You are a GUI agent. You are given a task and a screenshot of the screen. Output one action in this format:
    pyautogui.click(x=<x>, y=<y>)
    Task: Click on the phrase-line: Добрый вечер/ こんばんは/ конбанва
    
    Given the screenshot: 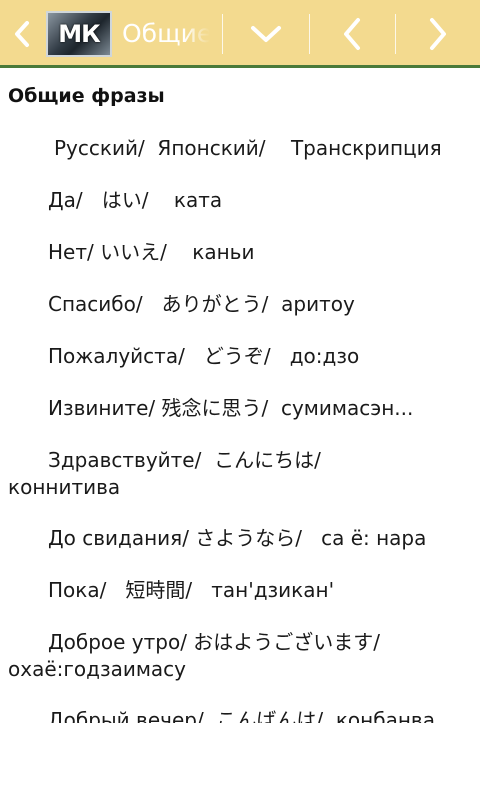 What is the action you would take?
    pyautogui.click(x=241, y=715)
    